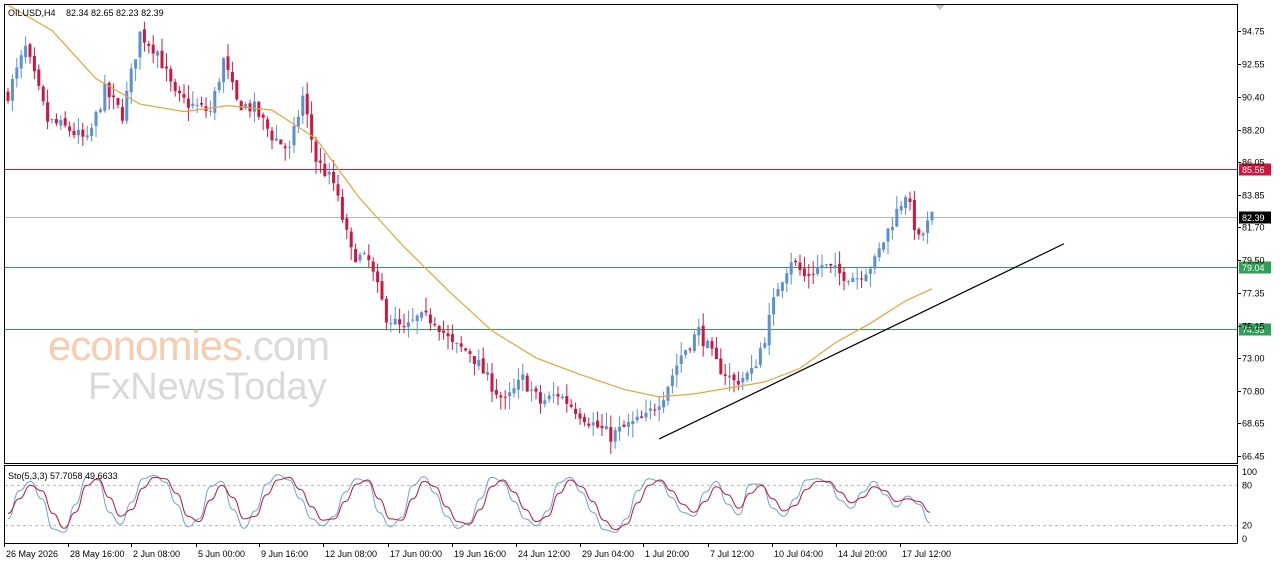 The width and height of the screenshot is (1280, 572). I want to click on x-tick-label: 5 Jun 00:00, so click(221, 554).